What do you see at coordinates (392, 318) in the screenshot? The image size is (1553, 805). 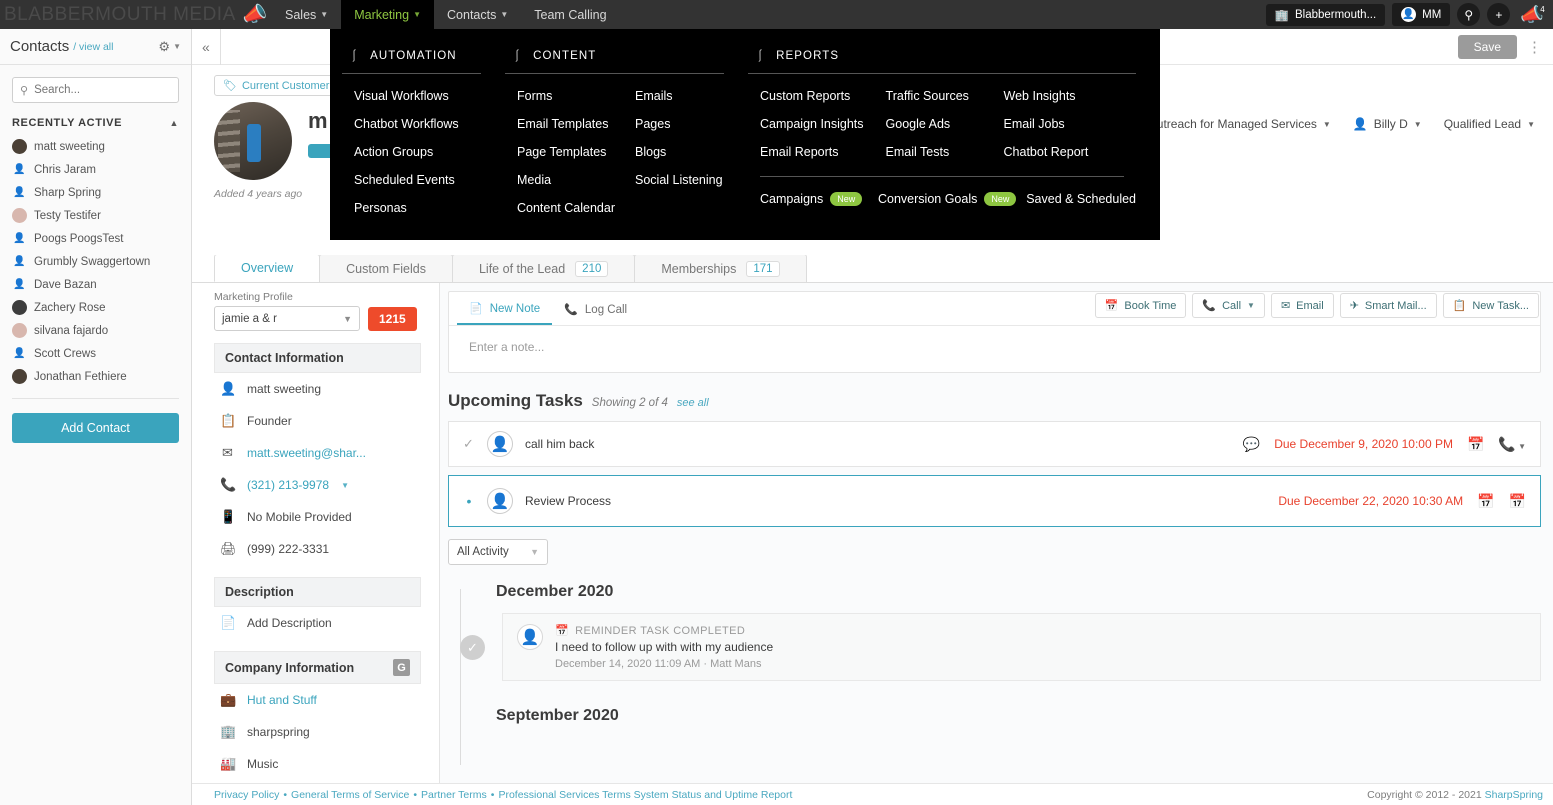 I see `lead-score-badge: 1215` at bounding box center [392, 318].